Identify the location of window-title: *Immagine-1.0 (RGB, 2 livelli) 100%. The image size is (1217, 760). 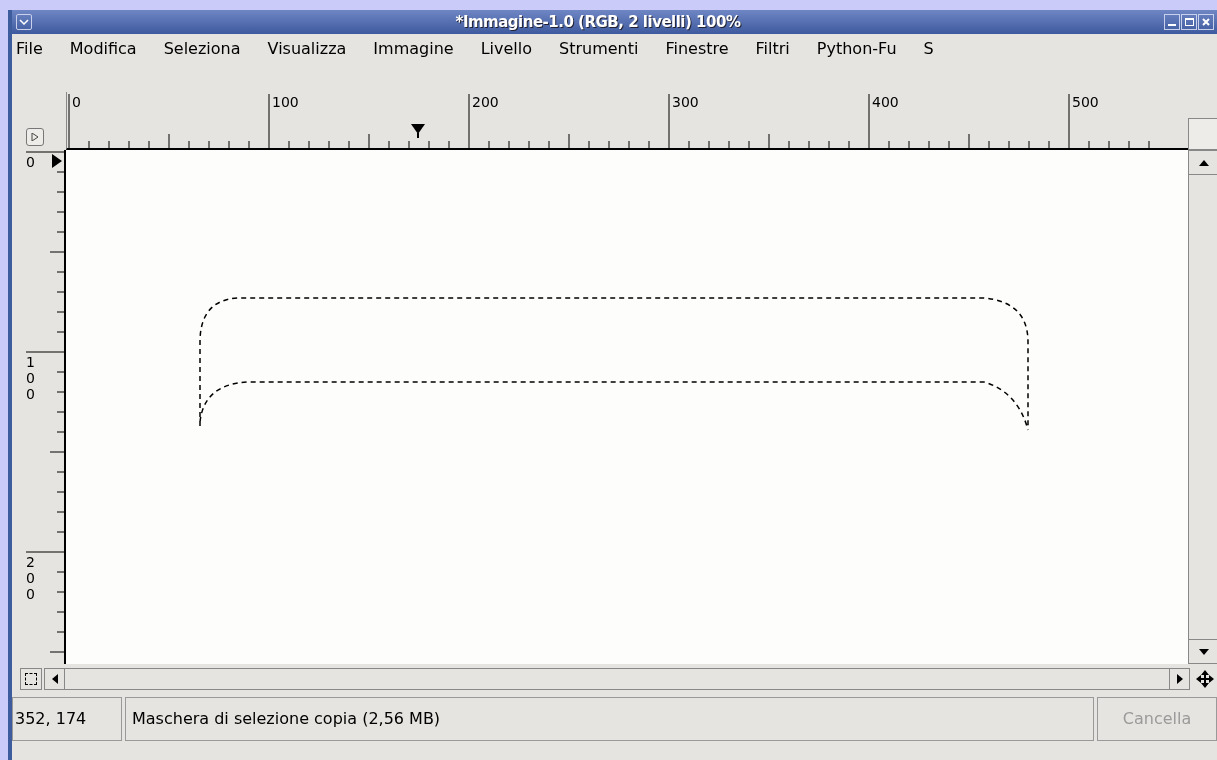
(598, 22).